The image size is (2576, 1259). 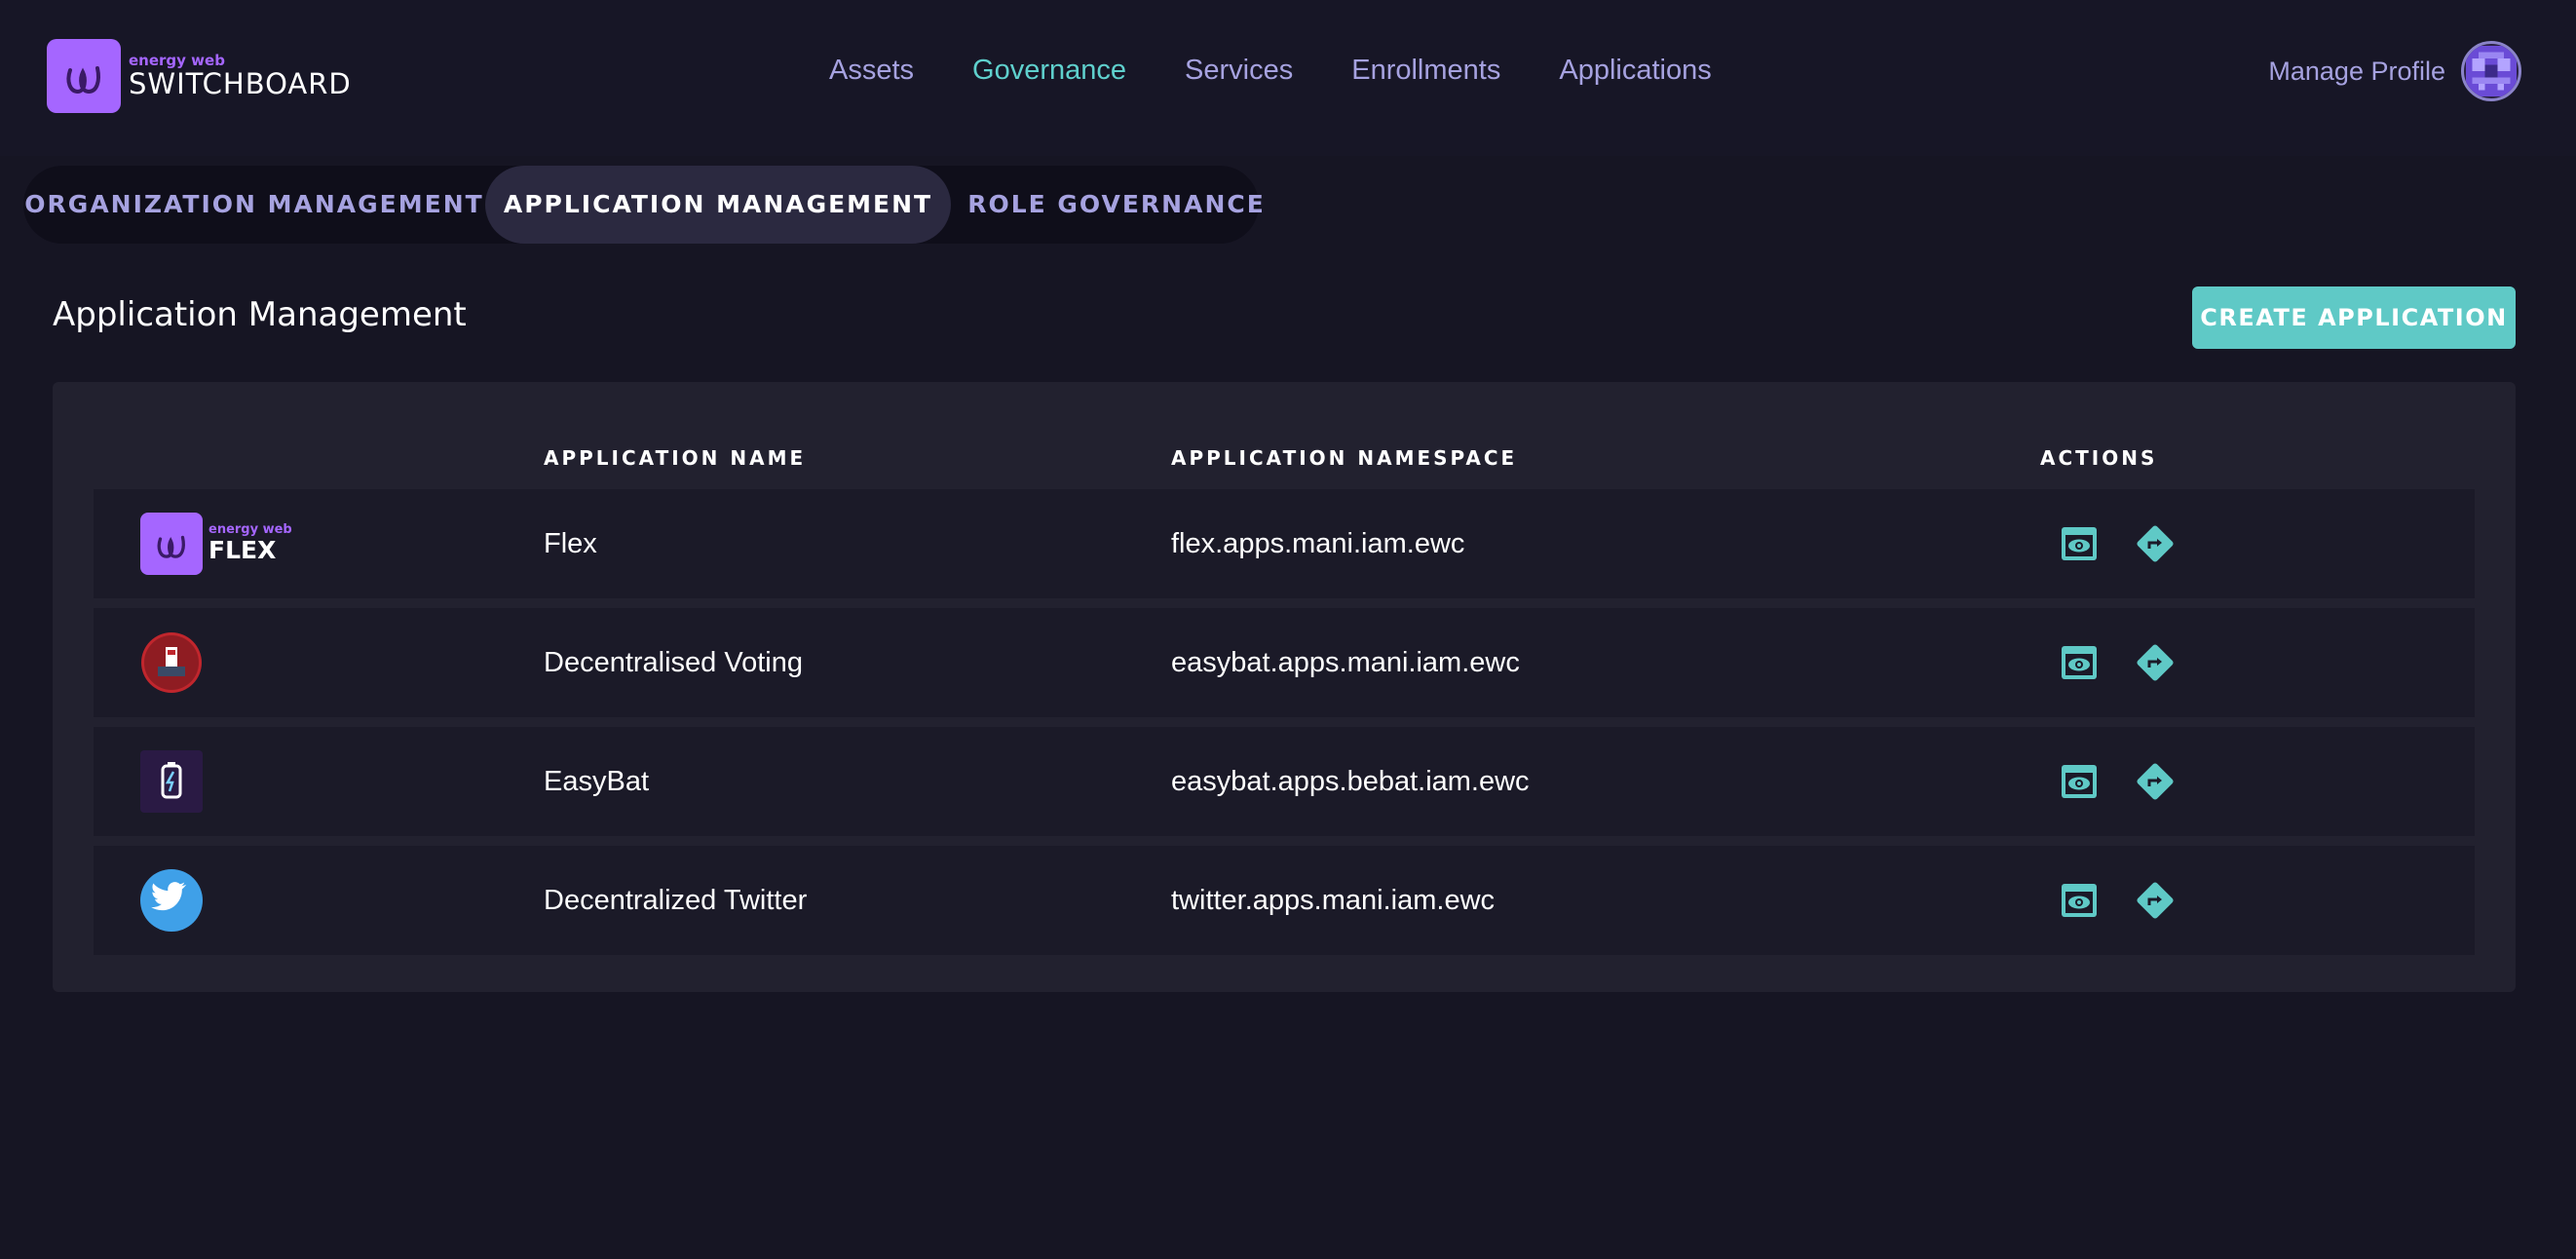 What do you see at coordinates (596, 781) in the screenshot?
I see `app-name: EasyBat` at bounding box center [596, 781].